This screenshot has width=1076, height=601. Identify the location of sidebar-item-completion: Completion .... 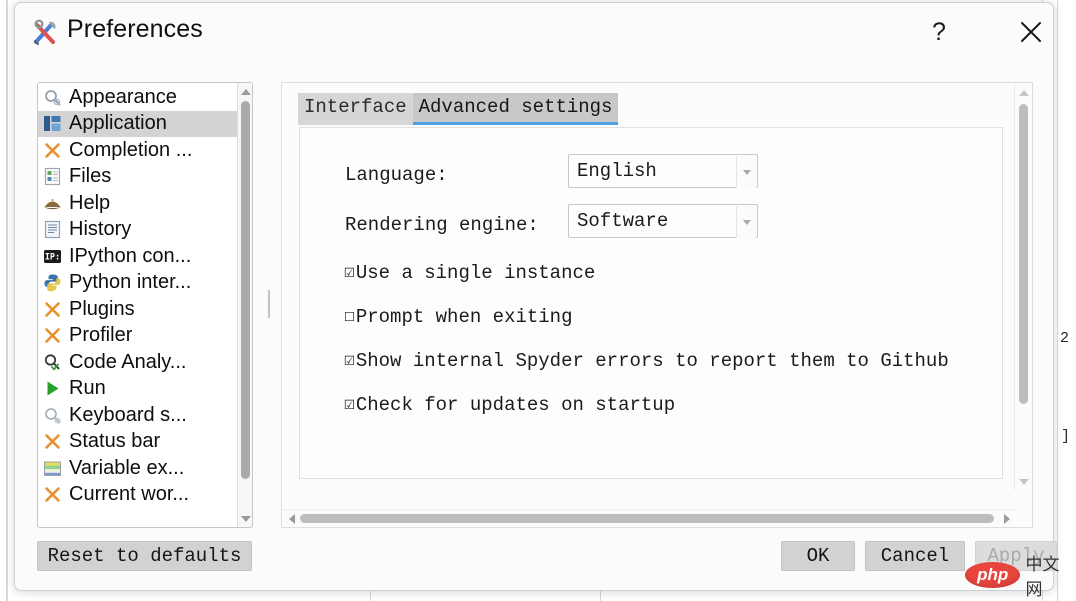
(137, 150).